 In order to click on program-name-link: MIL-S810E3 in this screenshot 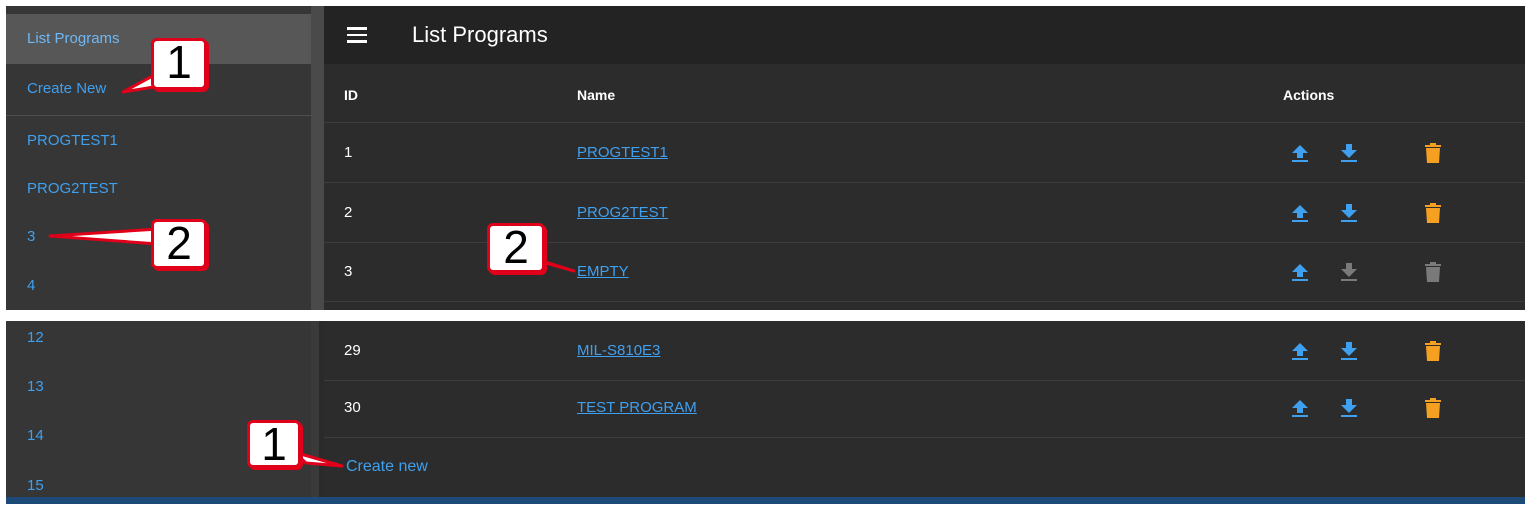, I will do `click(618, 350)`.